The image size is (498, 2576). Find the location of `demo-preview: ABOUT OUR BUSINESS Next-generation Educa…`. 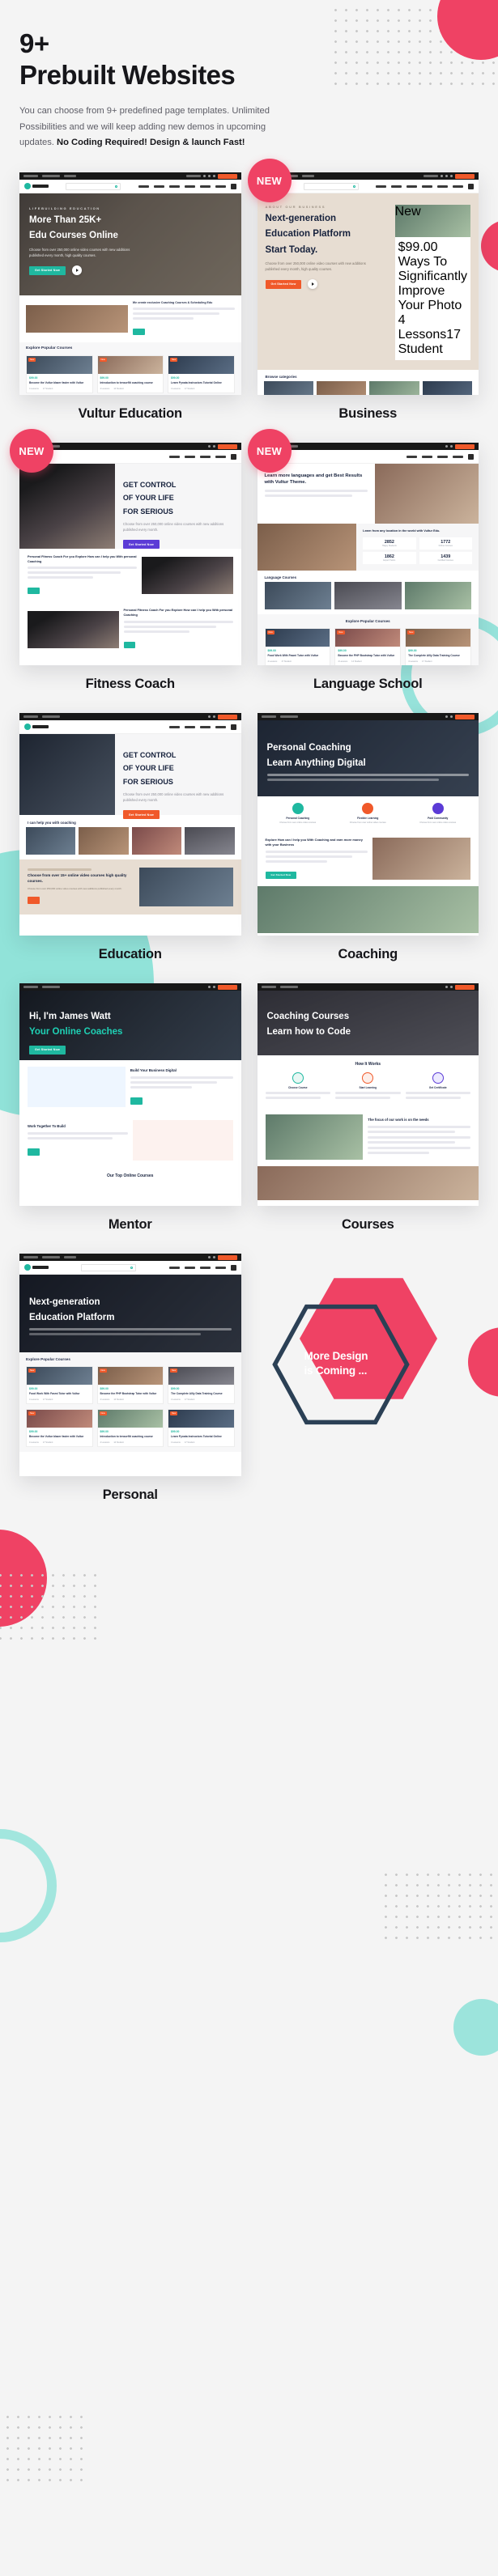

demo-preview: ABOUT OUR BUSINESS Next-generation Educa… is located at coordinates (368, 284).